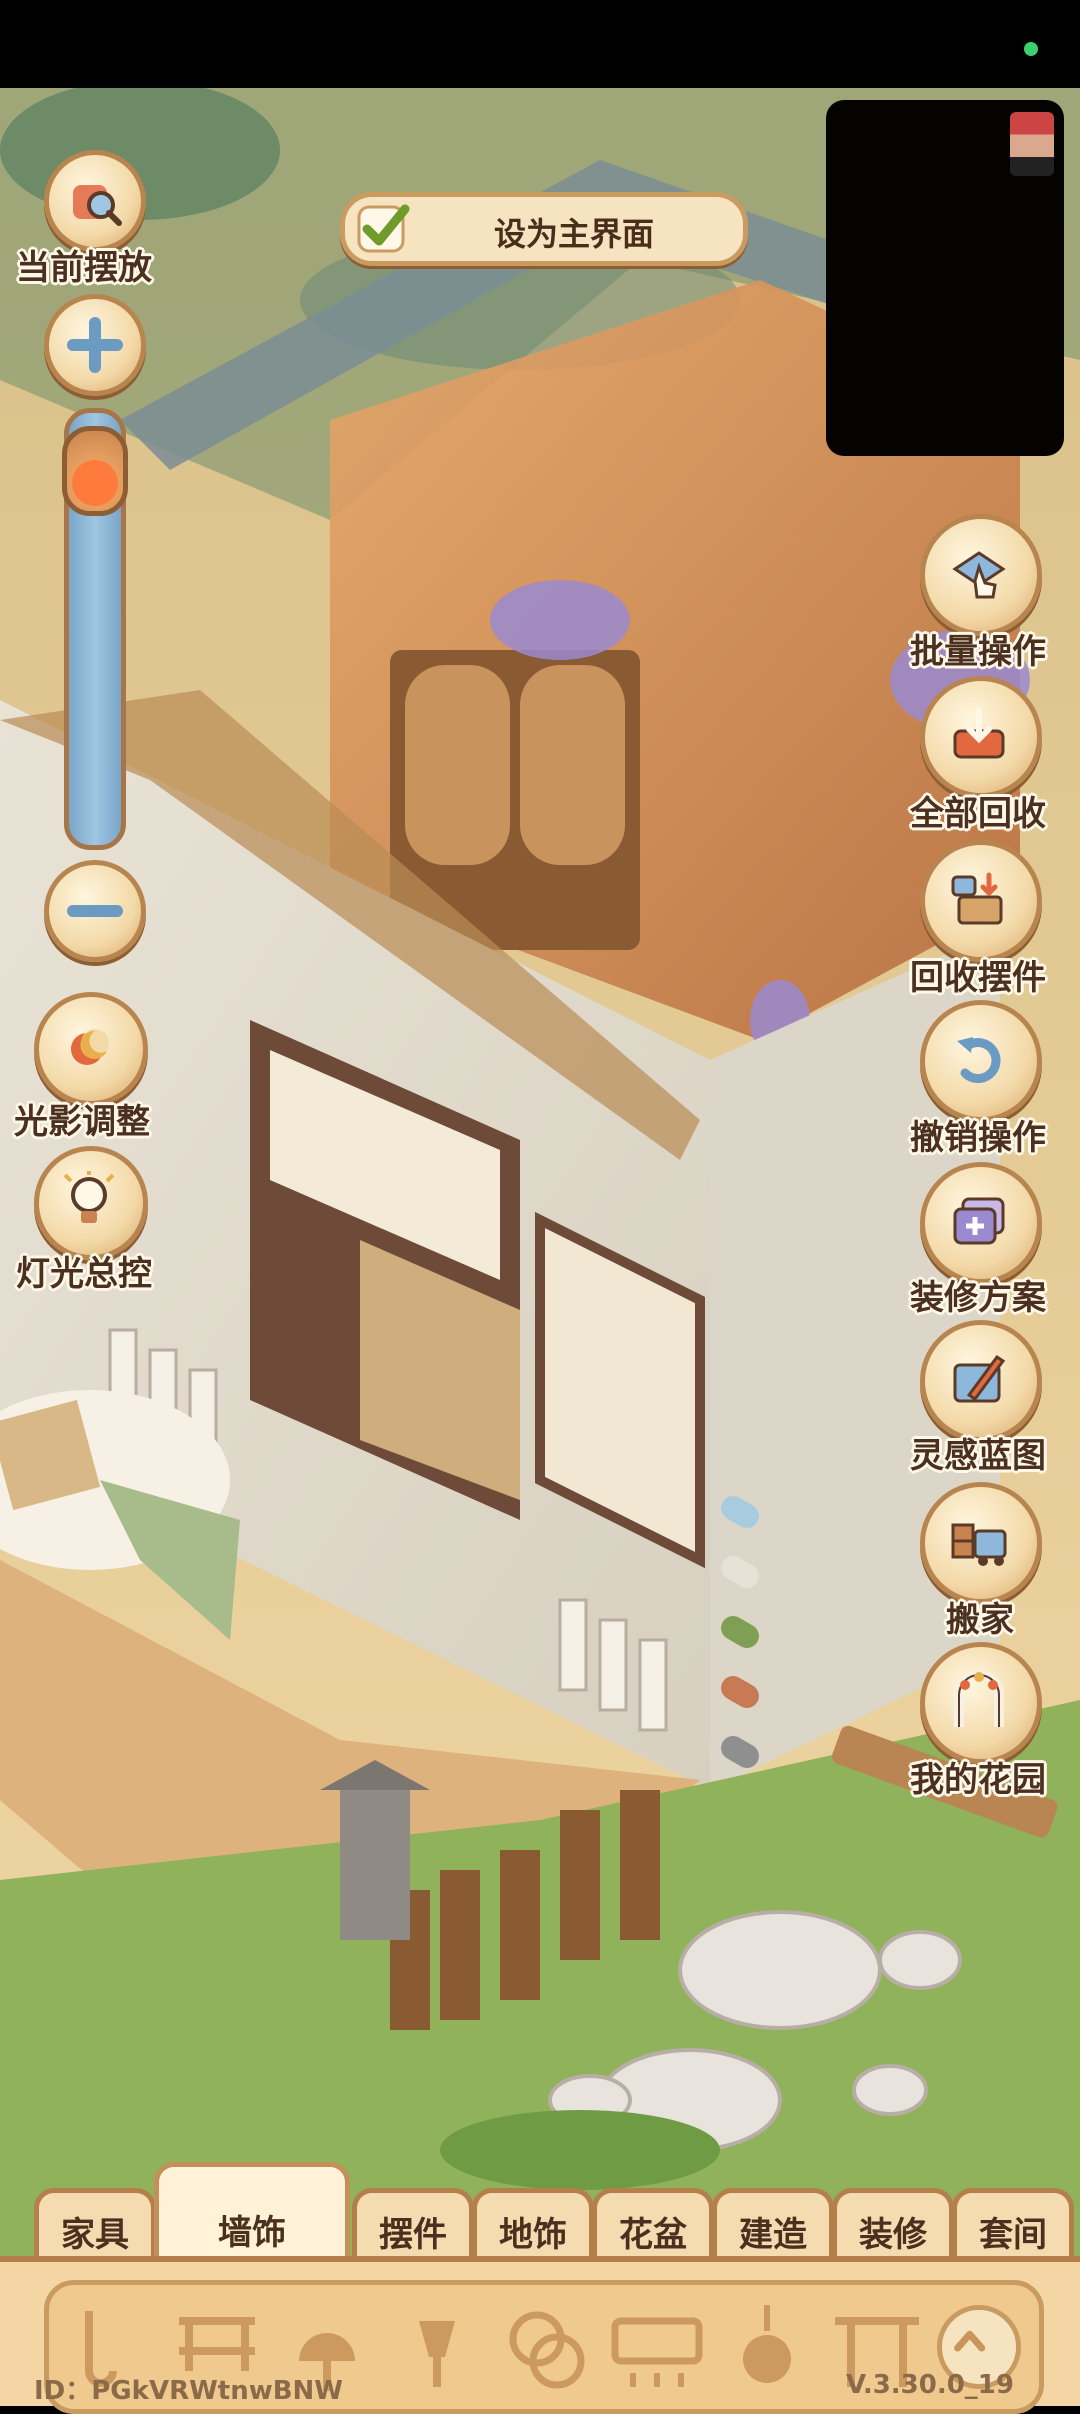 This screenshot has width=1080, height=2414. I want to click on video-overlay, so click(945, 278).